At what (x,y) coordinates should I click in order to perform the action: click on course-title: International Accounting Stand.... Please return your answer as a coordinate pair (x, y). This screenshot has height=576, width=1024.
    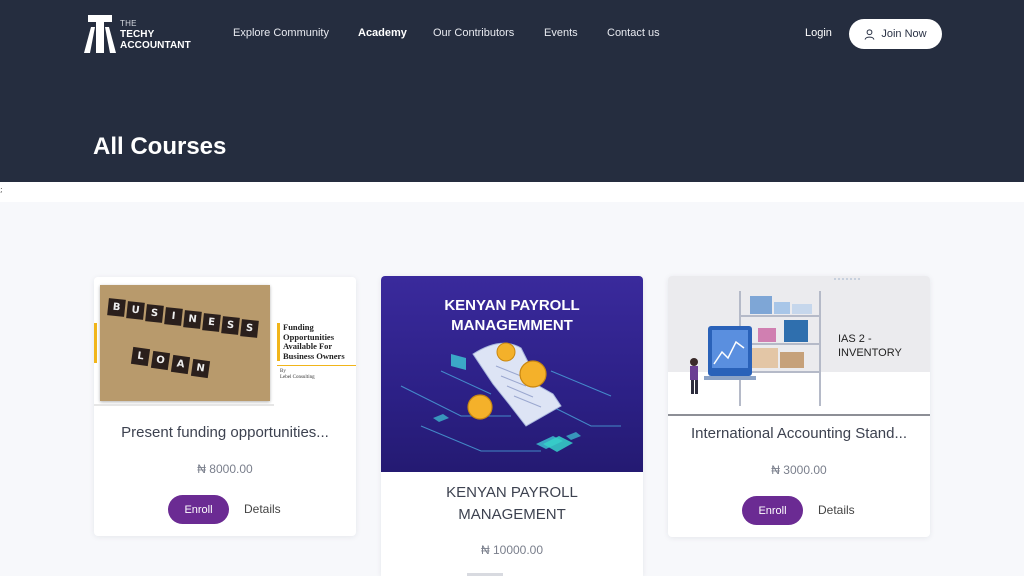
    Looking at the image, I should click on (799, 433).